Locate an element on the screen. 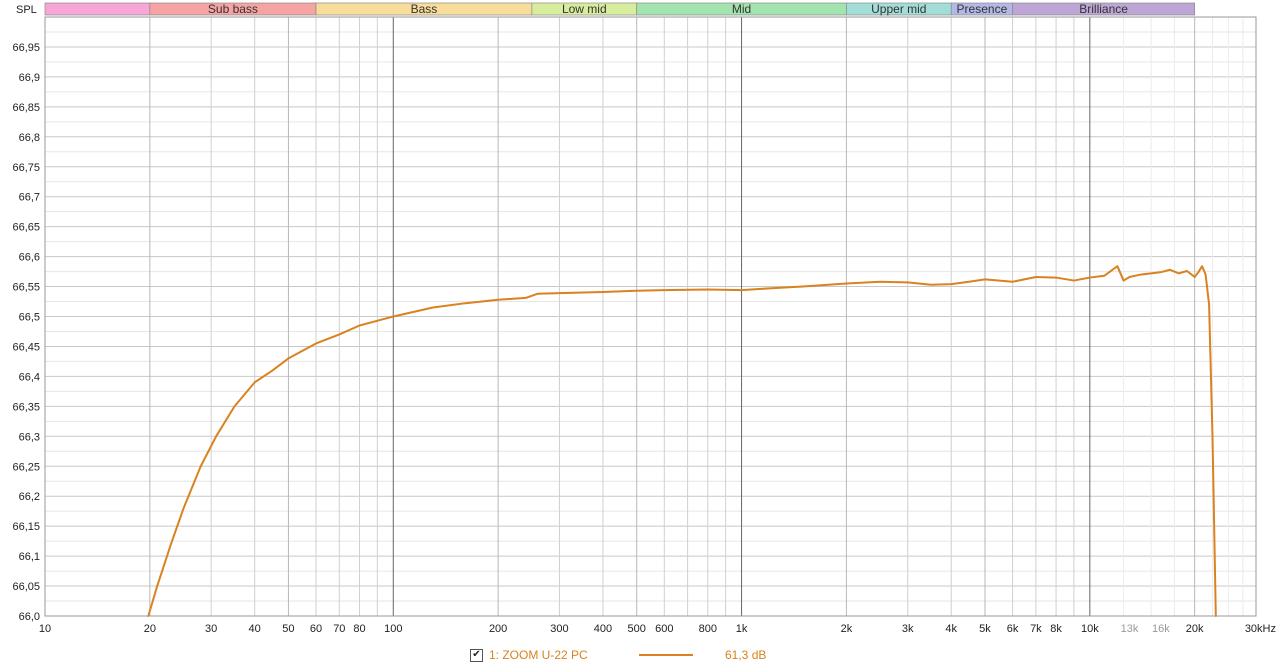 This screenshot has height=669, width=1280. x-tick-label: 5k is located at coordinates (985, 629).